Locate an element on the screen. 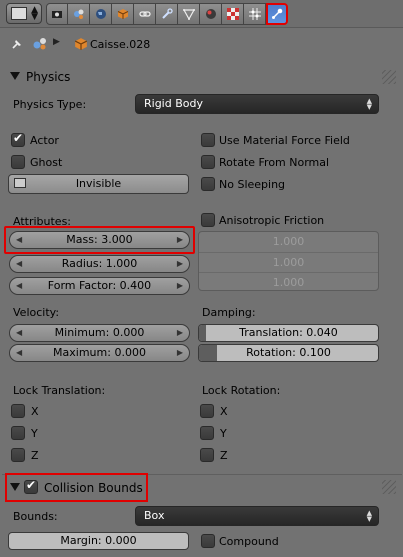  physics-icon is located at coordinates (277, 13).